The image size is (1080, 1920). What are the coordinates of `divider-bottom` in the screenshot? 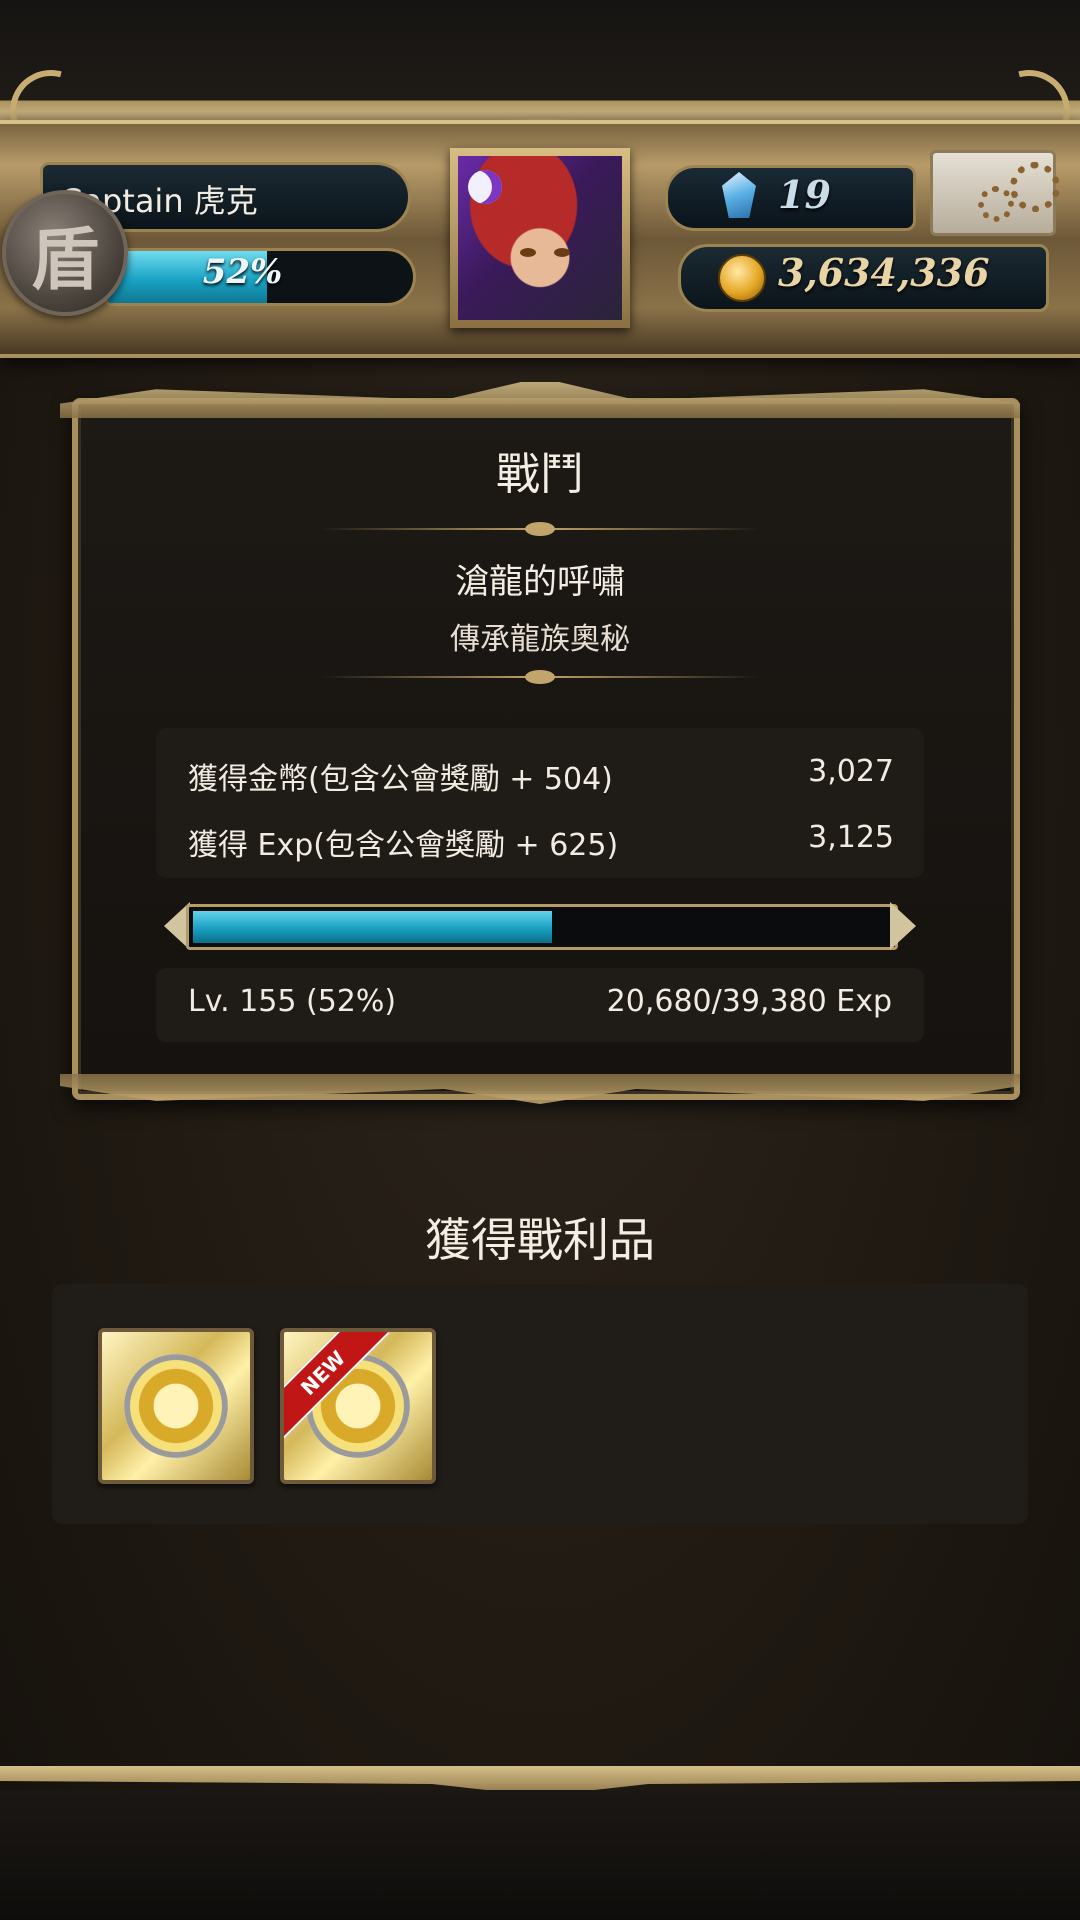 It's located at (540, 677).